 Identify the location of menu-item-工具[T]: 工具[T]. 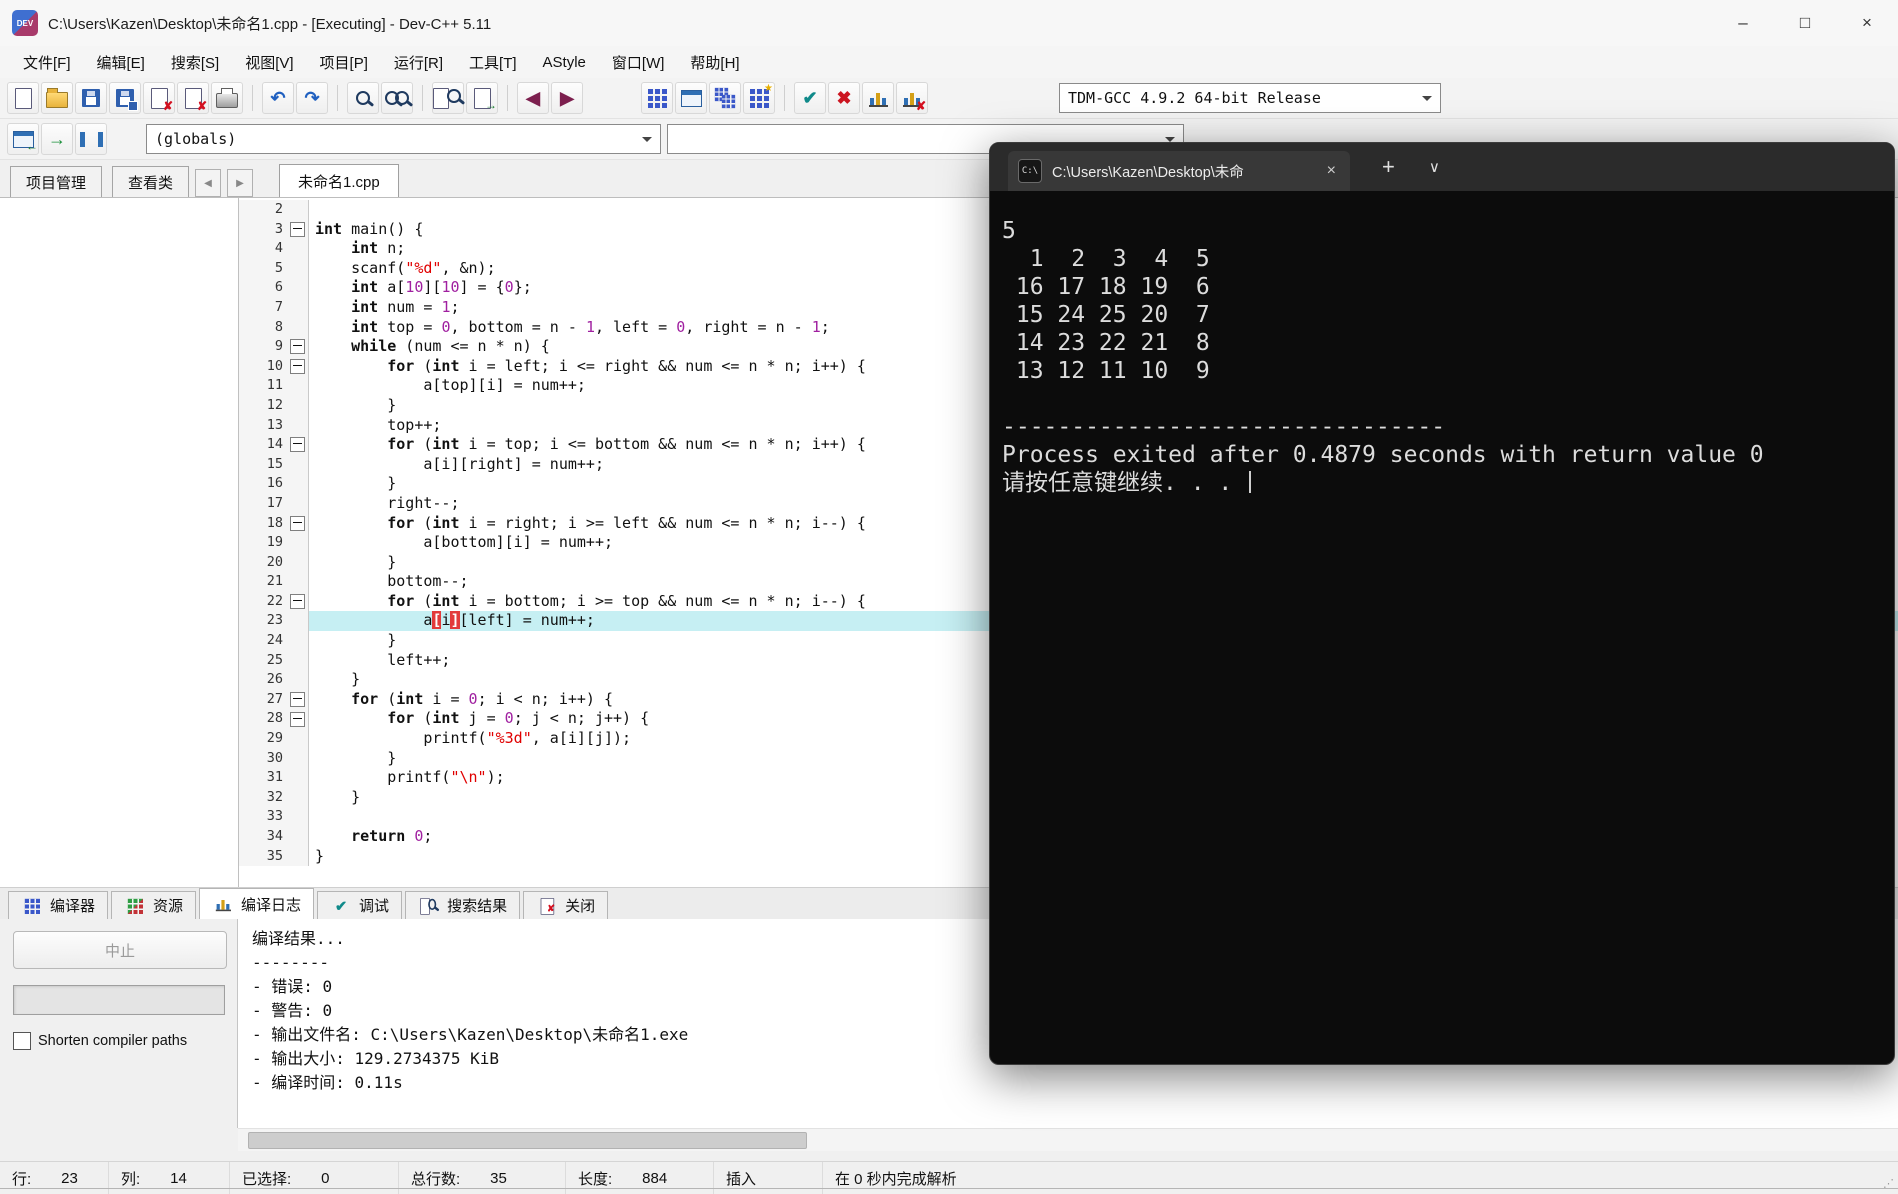
(493, 62).